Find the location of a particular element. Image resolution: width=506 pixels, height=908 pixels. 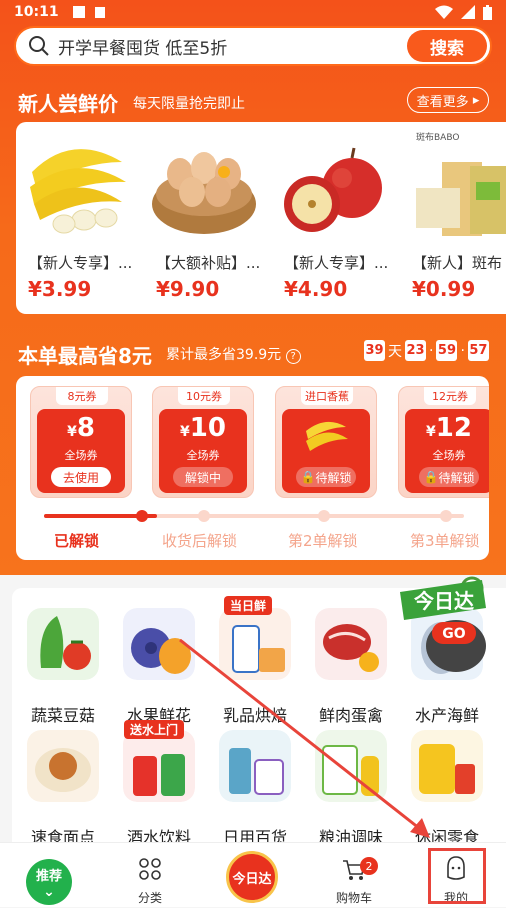

category-item: 鲜肉蛋禽 is located at coordinates (351, 663).